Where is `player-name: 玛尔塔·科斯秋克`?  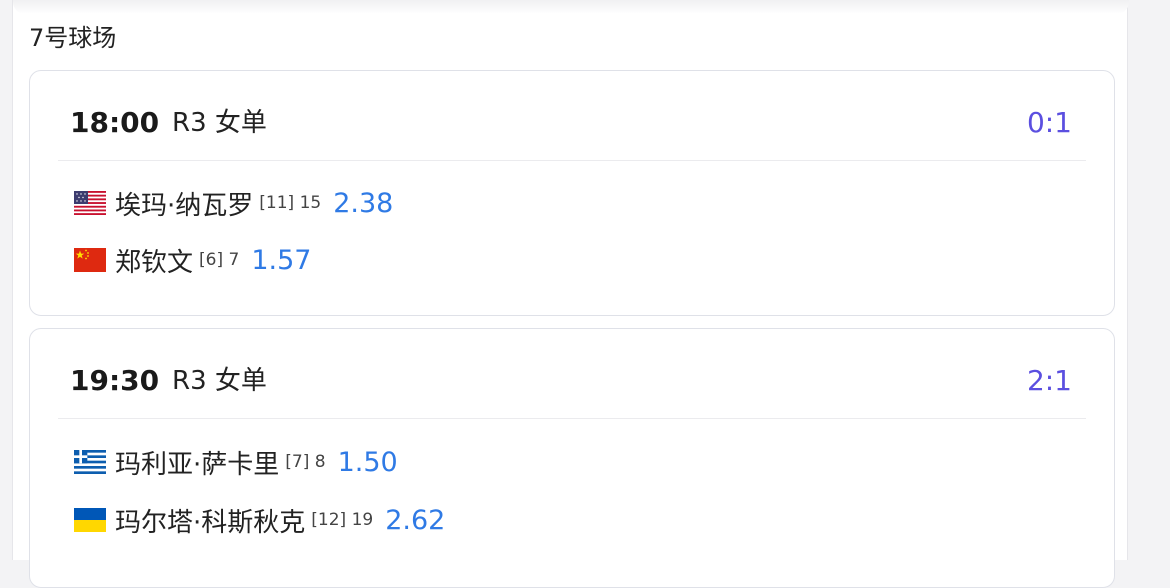 player-name: 玛尔塔·科斯秋克 is located at coordinates (210, 522).